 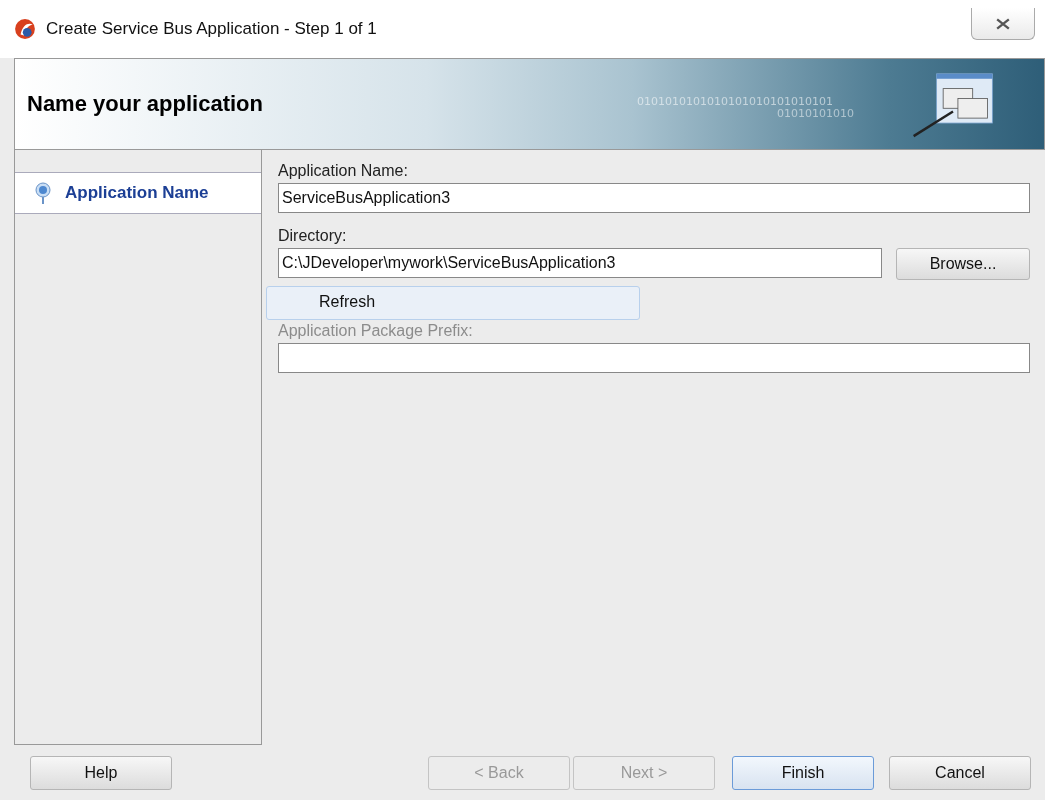 What do you see at coordinates (654, 198) in the screenshot?
I see `text-field: ServiceBusApplication3` at bounding box center [654, 198].